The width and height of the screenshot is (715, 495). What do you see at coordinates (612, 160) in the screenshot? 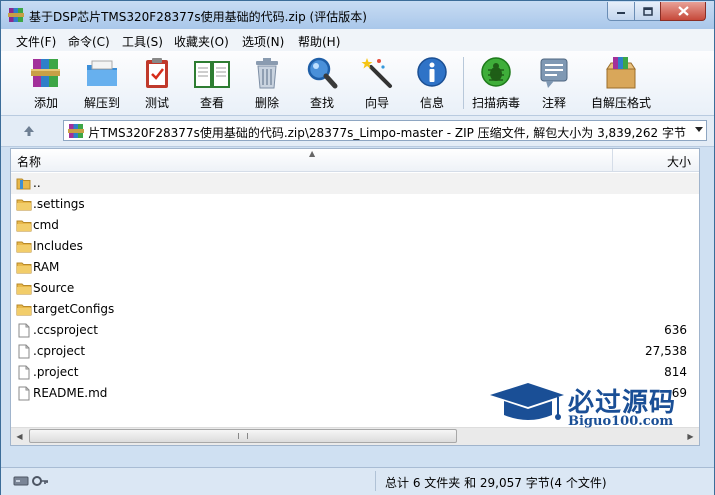
I see `column-separator` at bounding box center [612, 160].